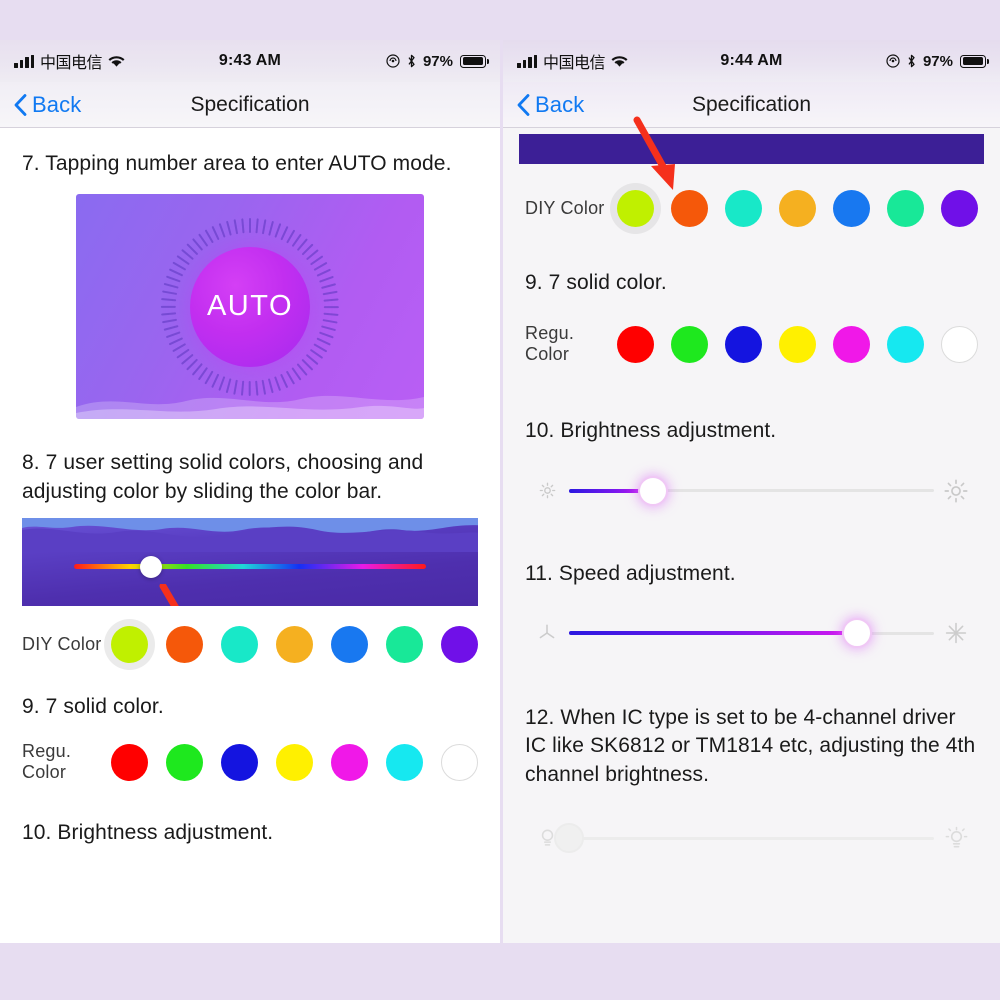  Describe the element at coordinates (857, 633) in the screenshot. I see `speed-slider-thumb` at that location.